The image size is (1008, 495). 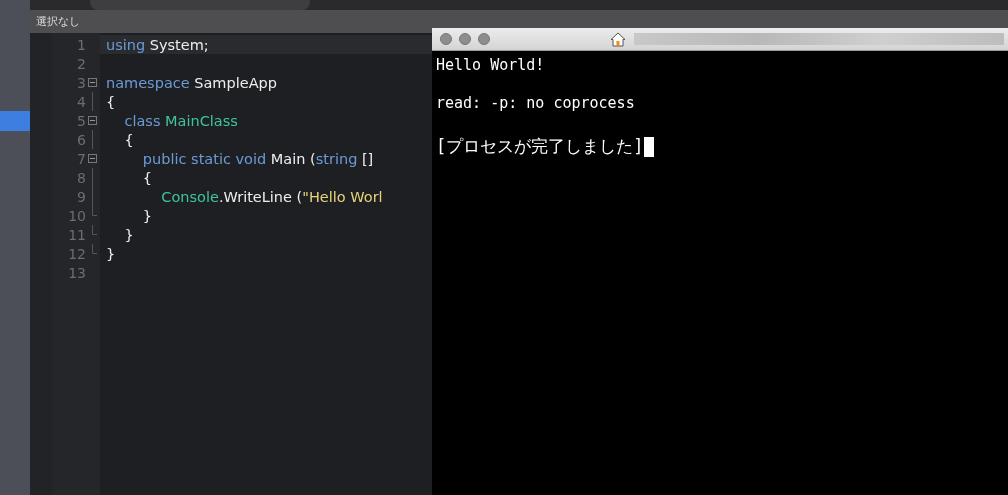 What do you see at coordinates (81, 44) in the screenshot?
I see `line-number: 1` at bounding box center [81, 44].